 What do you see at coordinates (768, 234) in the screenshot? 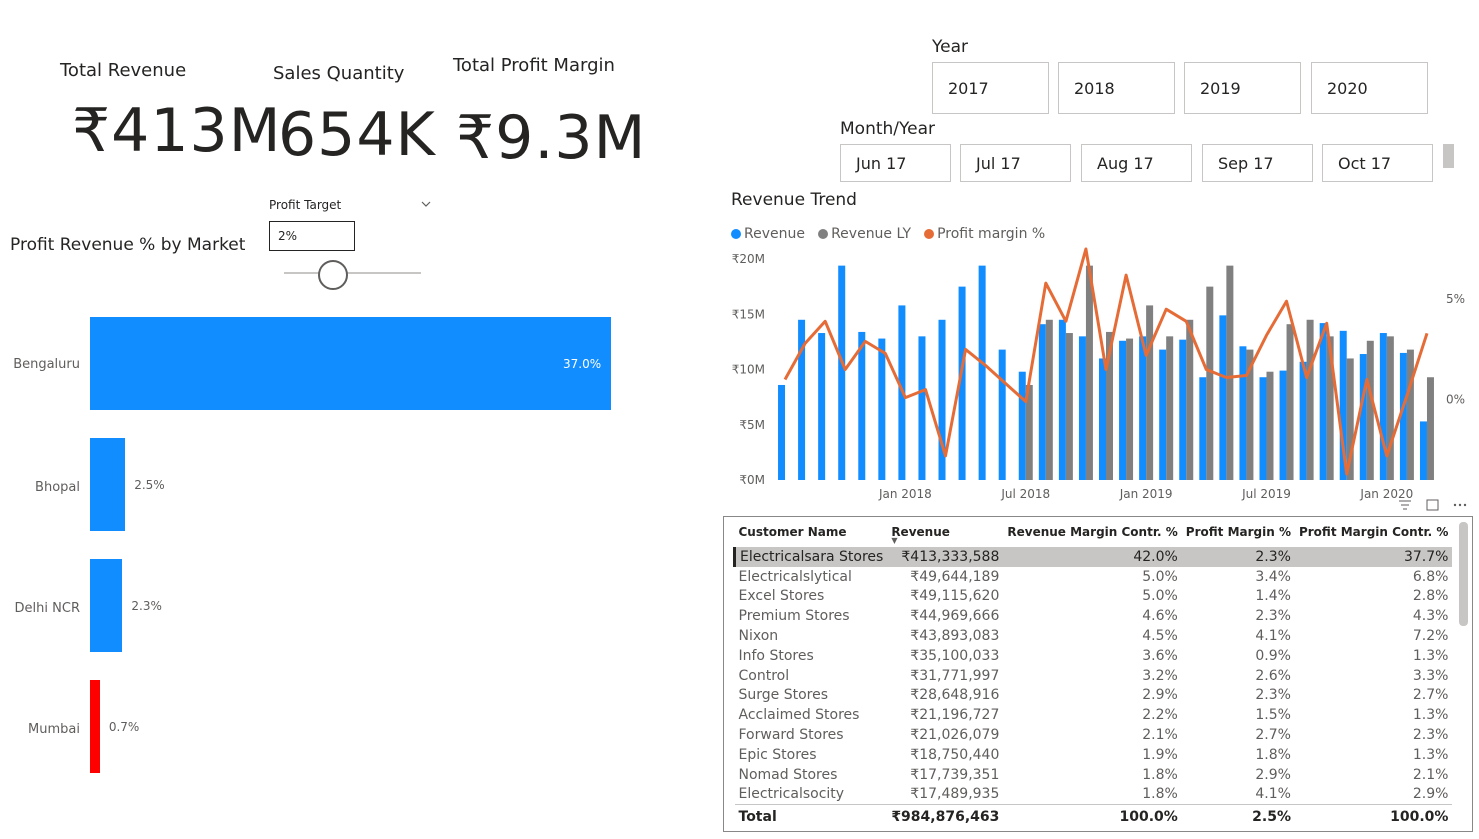
I see `legend-revenue: Revenue` at bounding box center [768, 234].